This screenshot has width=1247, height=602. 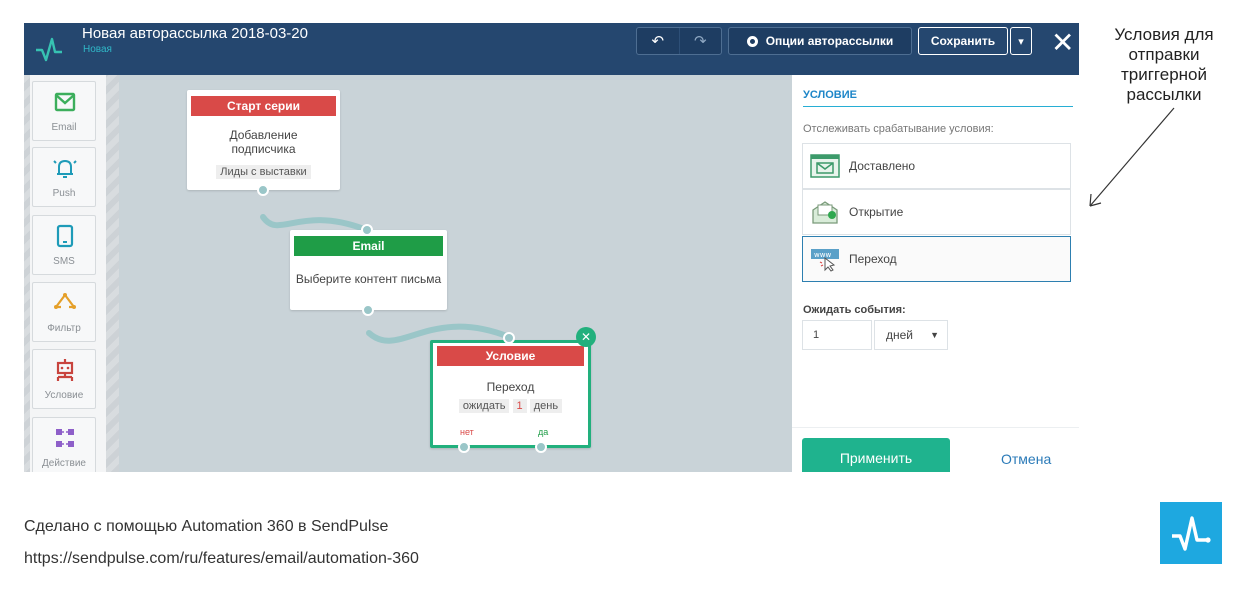 I want to click on robot-icon, so click(x=65, y=370).